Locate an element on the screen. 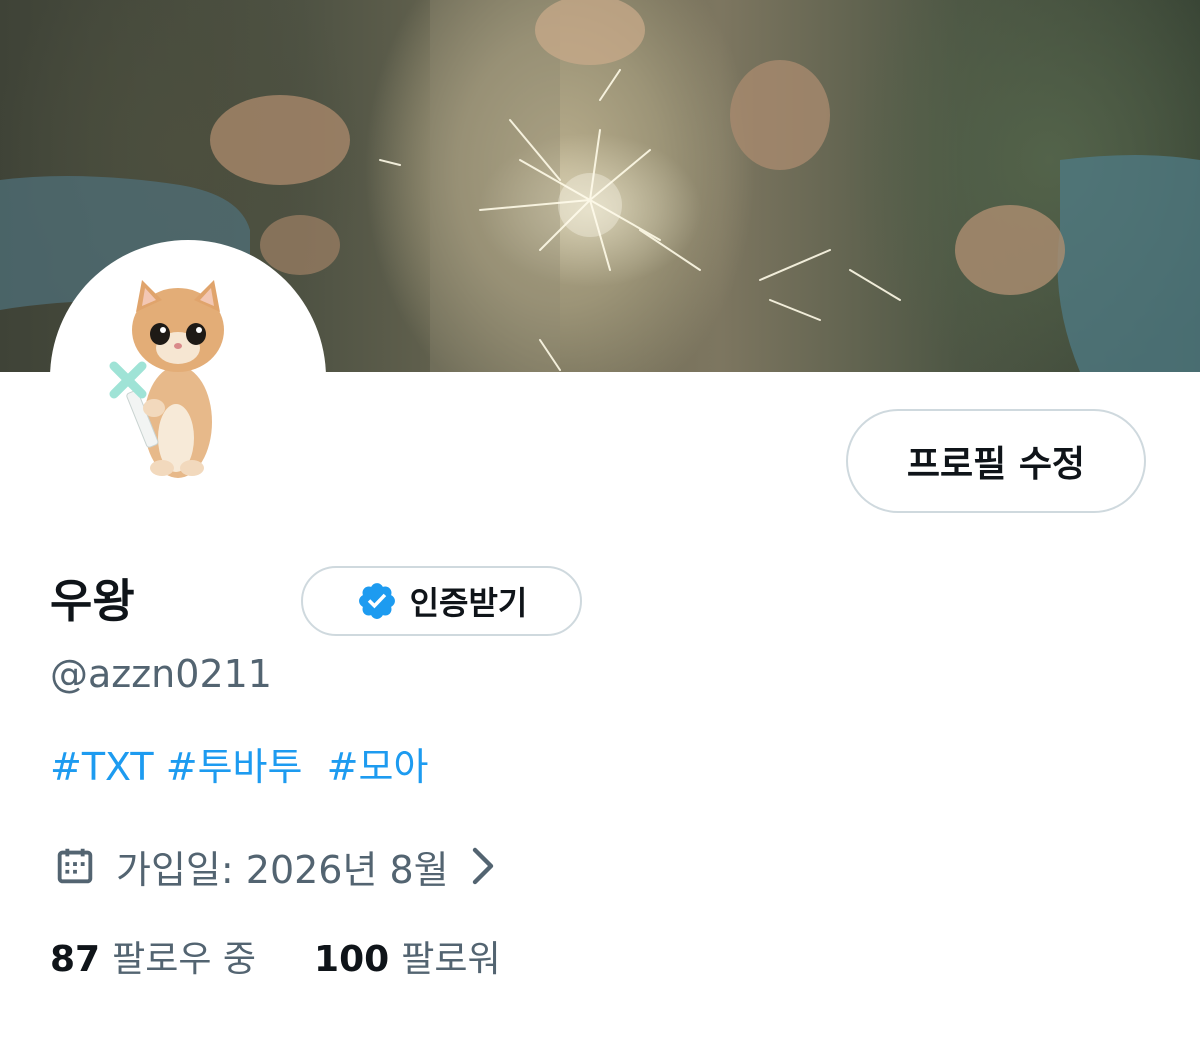 The image size is (1200, 1043). kitten-avatar-image is located at coordinates (166, 379).